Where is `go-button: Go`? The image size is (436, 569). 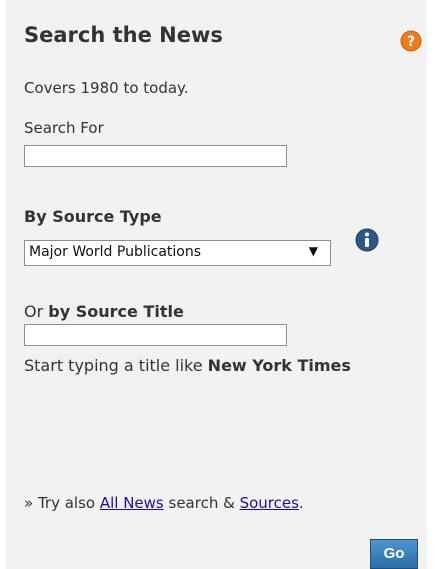
go-button: Go is located at coordinates (394, 554).